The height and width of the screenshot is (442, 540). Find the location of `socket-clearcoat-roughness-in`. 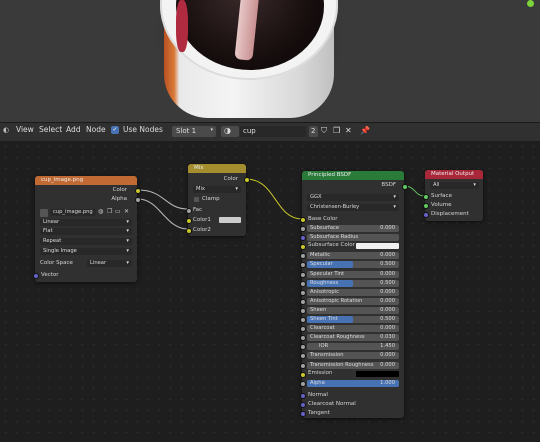

socket-clearcoat-roughness-in is located at coordinates (303, 338).